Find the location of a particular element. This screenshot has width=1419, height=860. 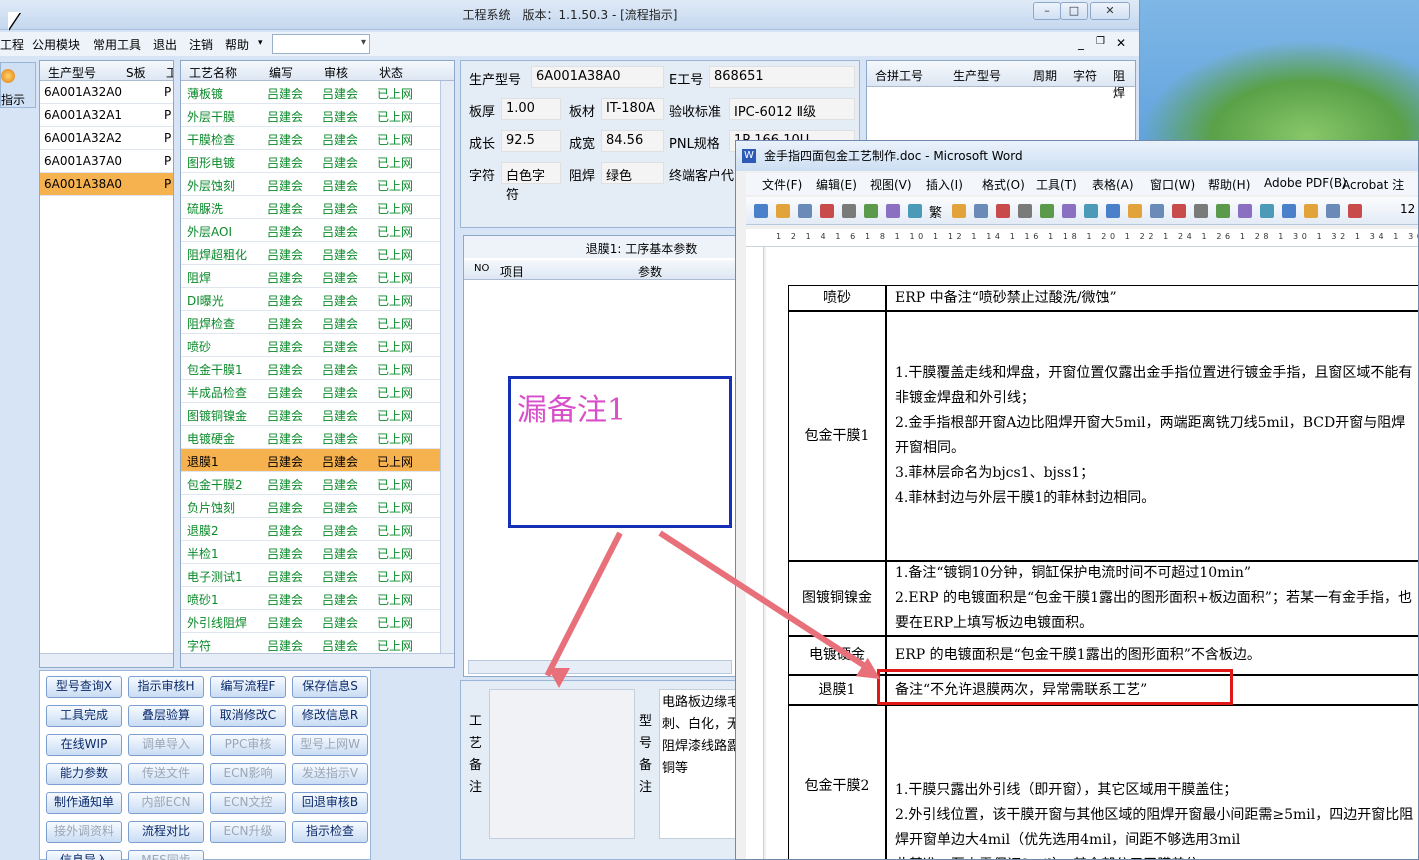

process-row: 半成品检查 吕建会 吕建会 已上网 is located at coordinates (311, 391).